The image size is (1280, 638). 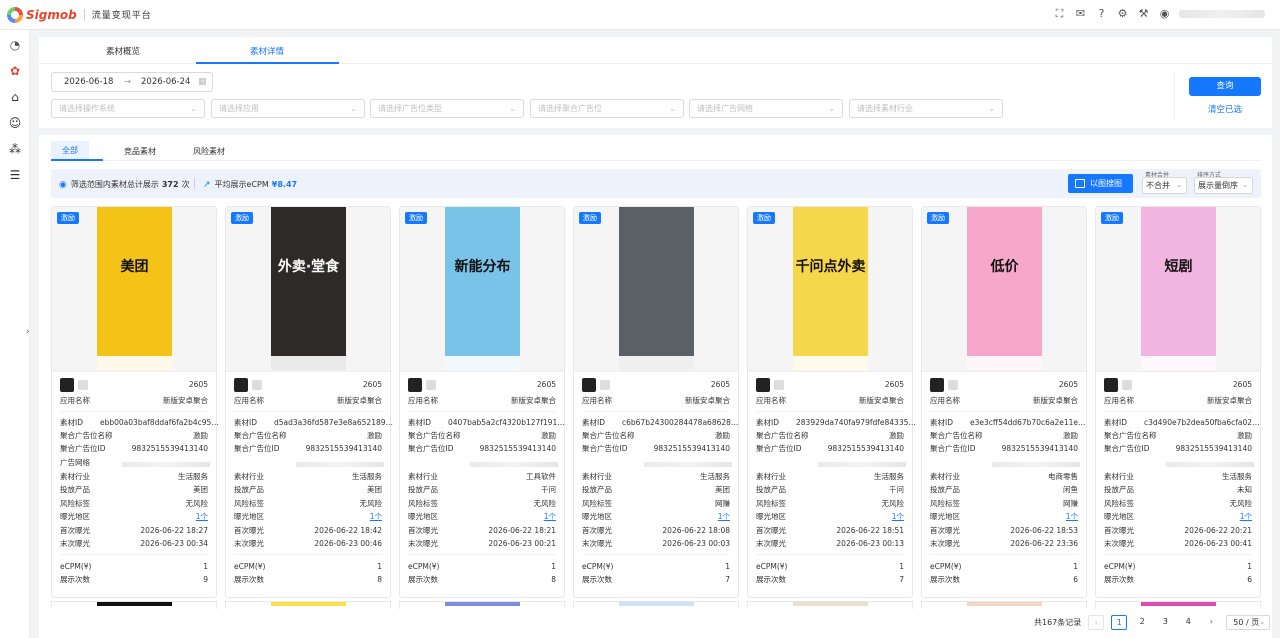 What do you see at coordinates (15, 97) in the screenshot?
I see `app-icon: ⌂` at bounding box center [15, 97].